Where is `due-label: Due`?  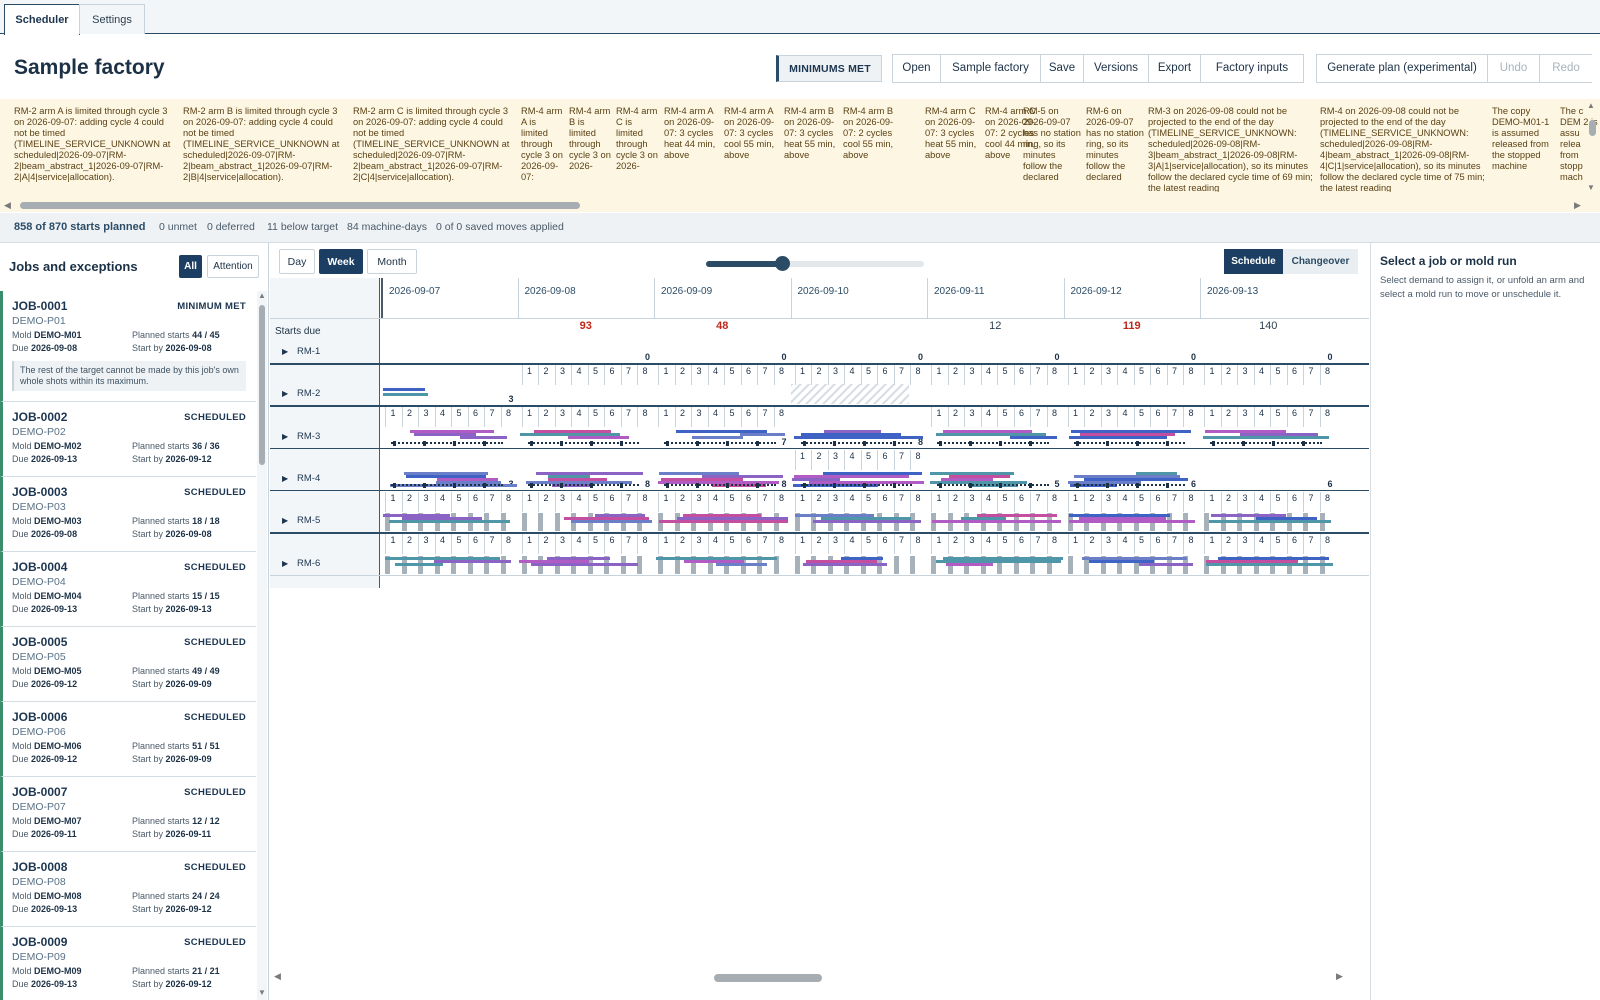
due-label: Due is located at coordinates (20, 834).